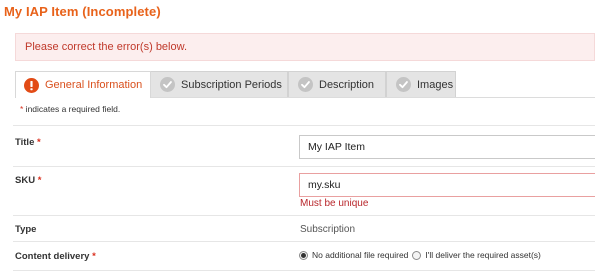 The image size is (595, 275). What do you see at coordinates (360, 255) in the screenshot?
I see `radio-label: No additional file required` at bounding box center [360, 255].